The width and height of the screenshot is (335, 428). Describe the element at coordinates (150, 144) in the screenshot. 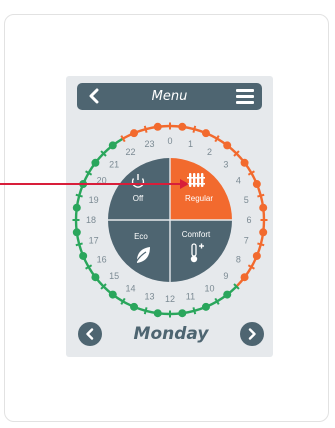

I see `hour-label: 23` at that location.